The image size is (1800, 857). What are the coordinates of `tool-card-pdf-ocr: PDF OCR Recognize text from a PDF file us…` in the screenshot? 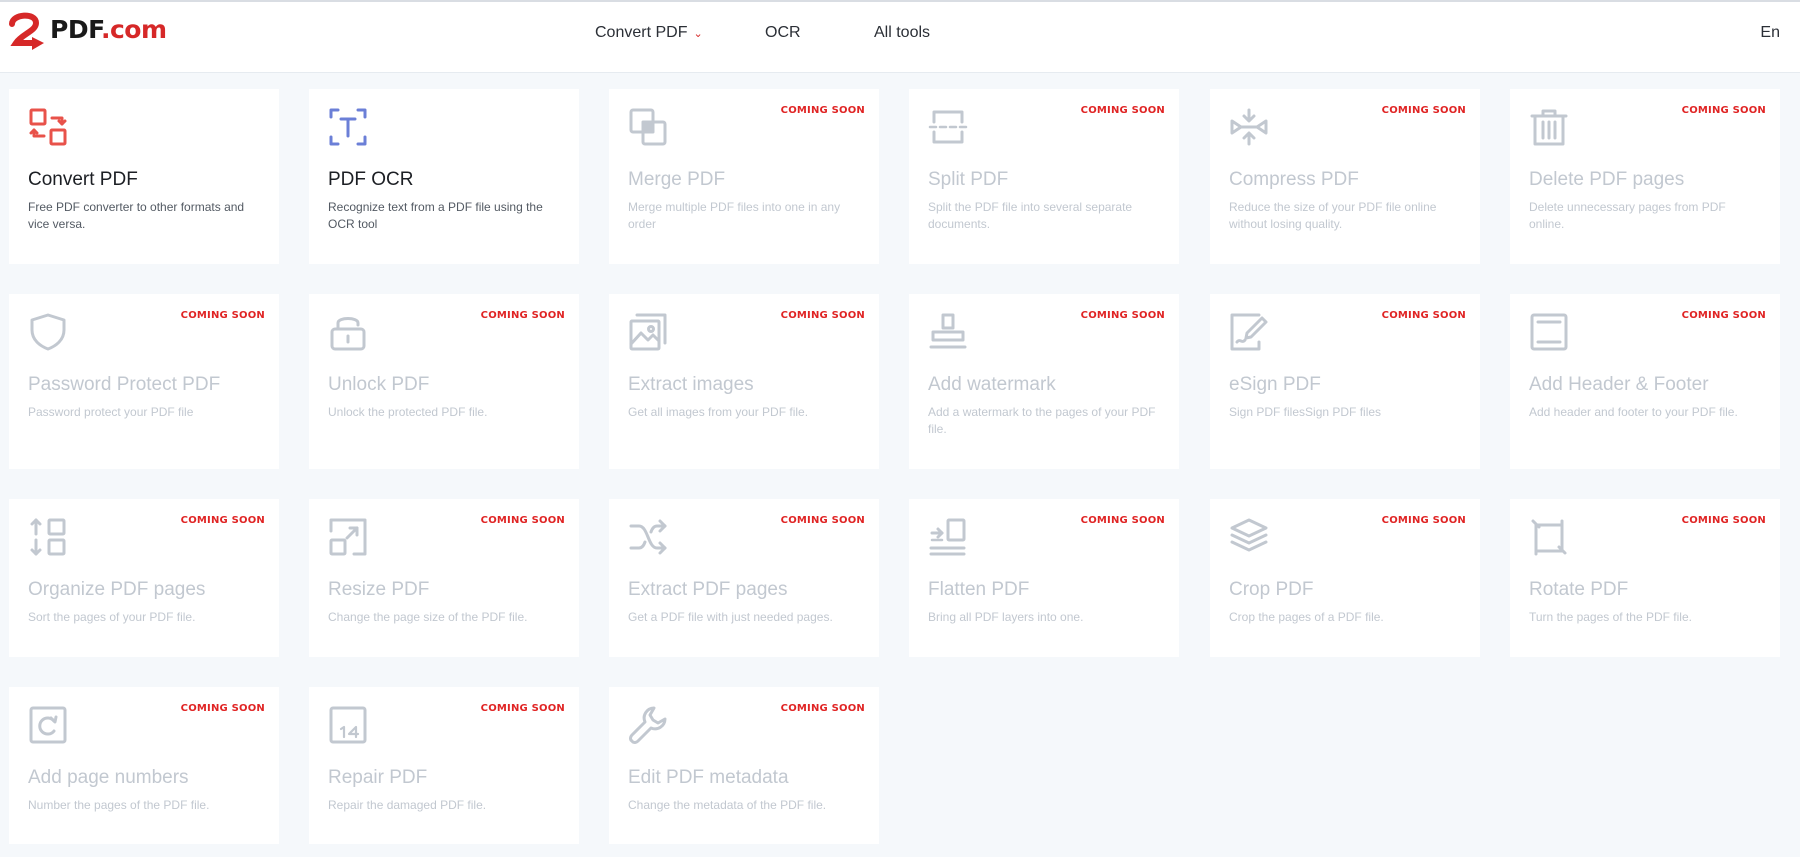 It's located at (444, 176).